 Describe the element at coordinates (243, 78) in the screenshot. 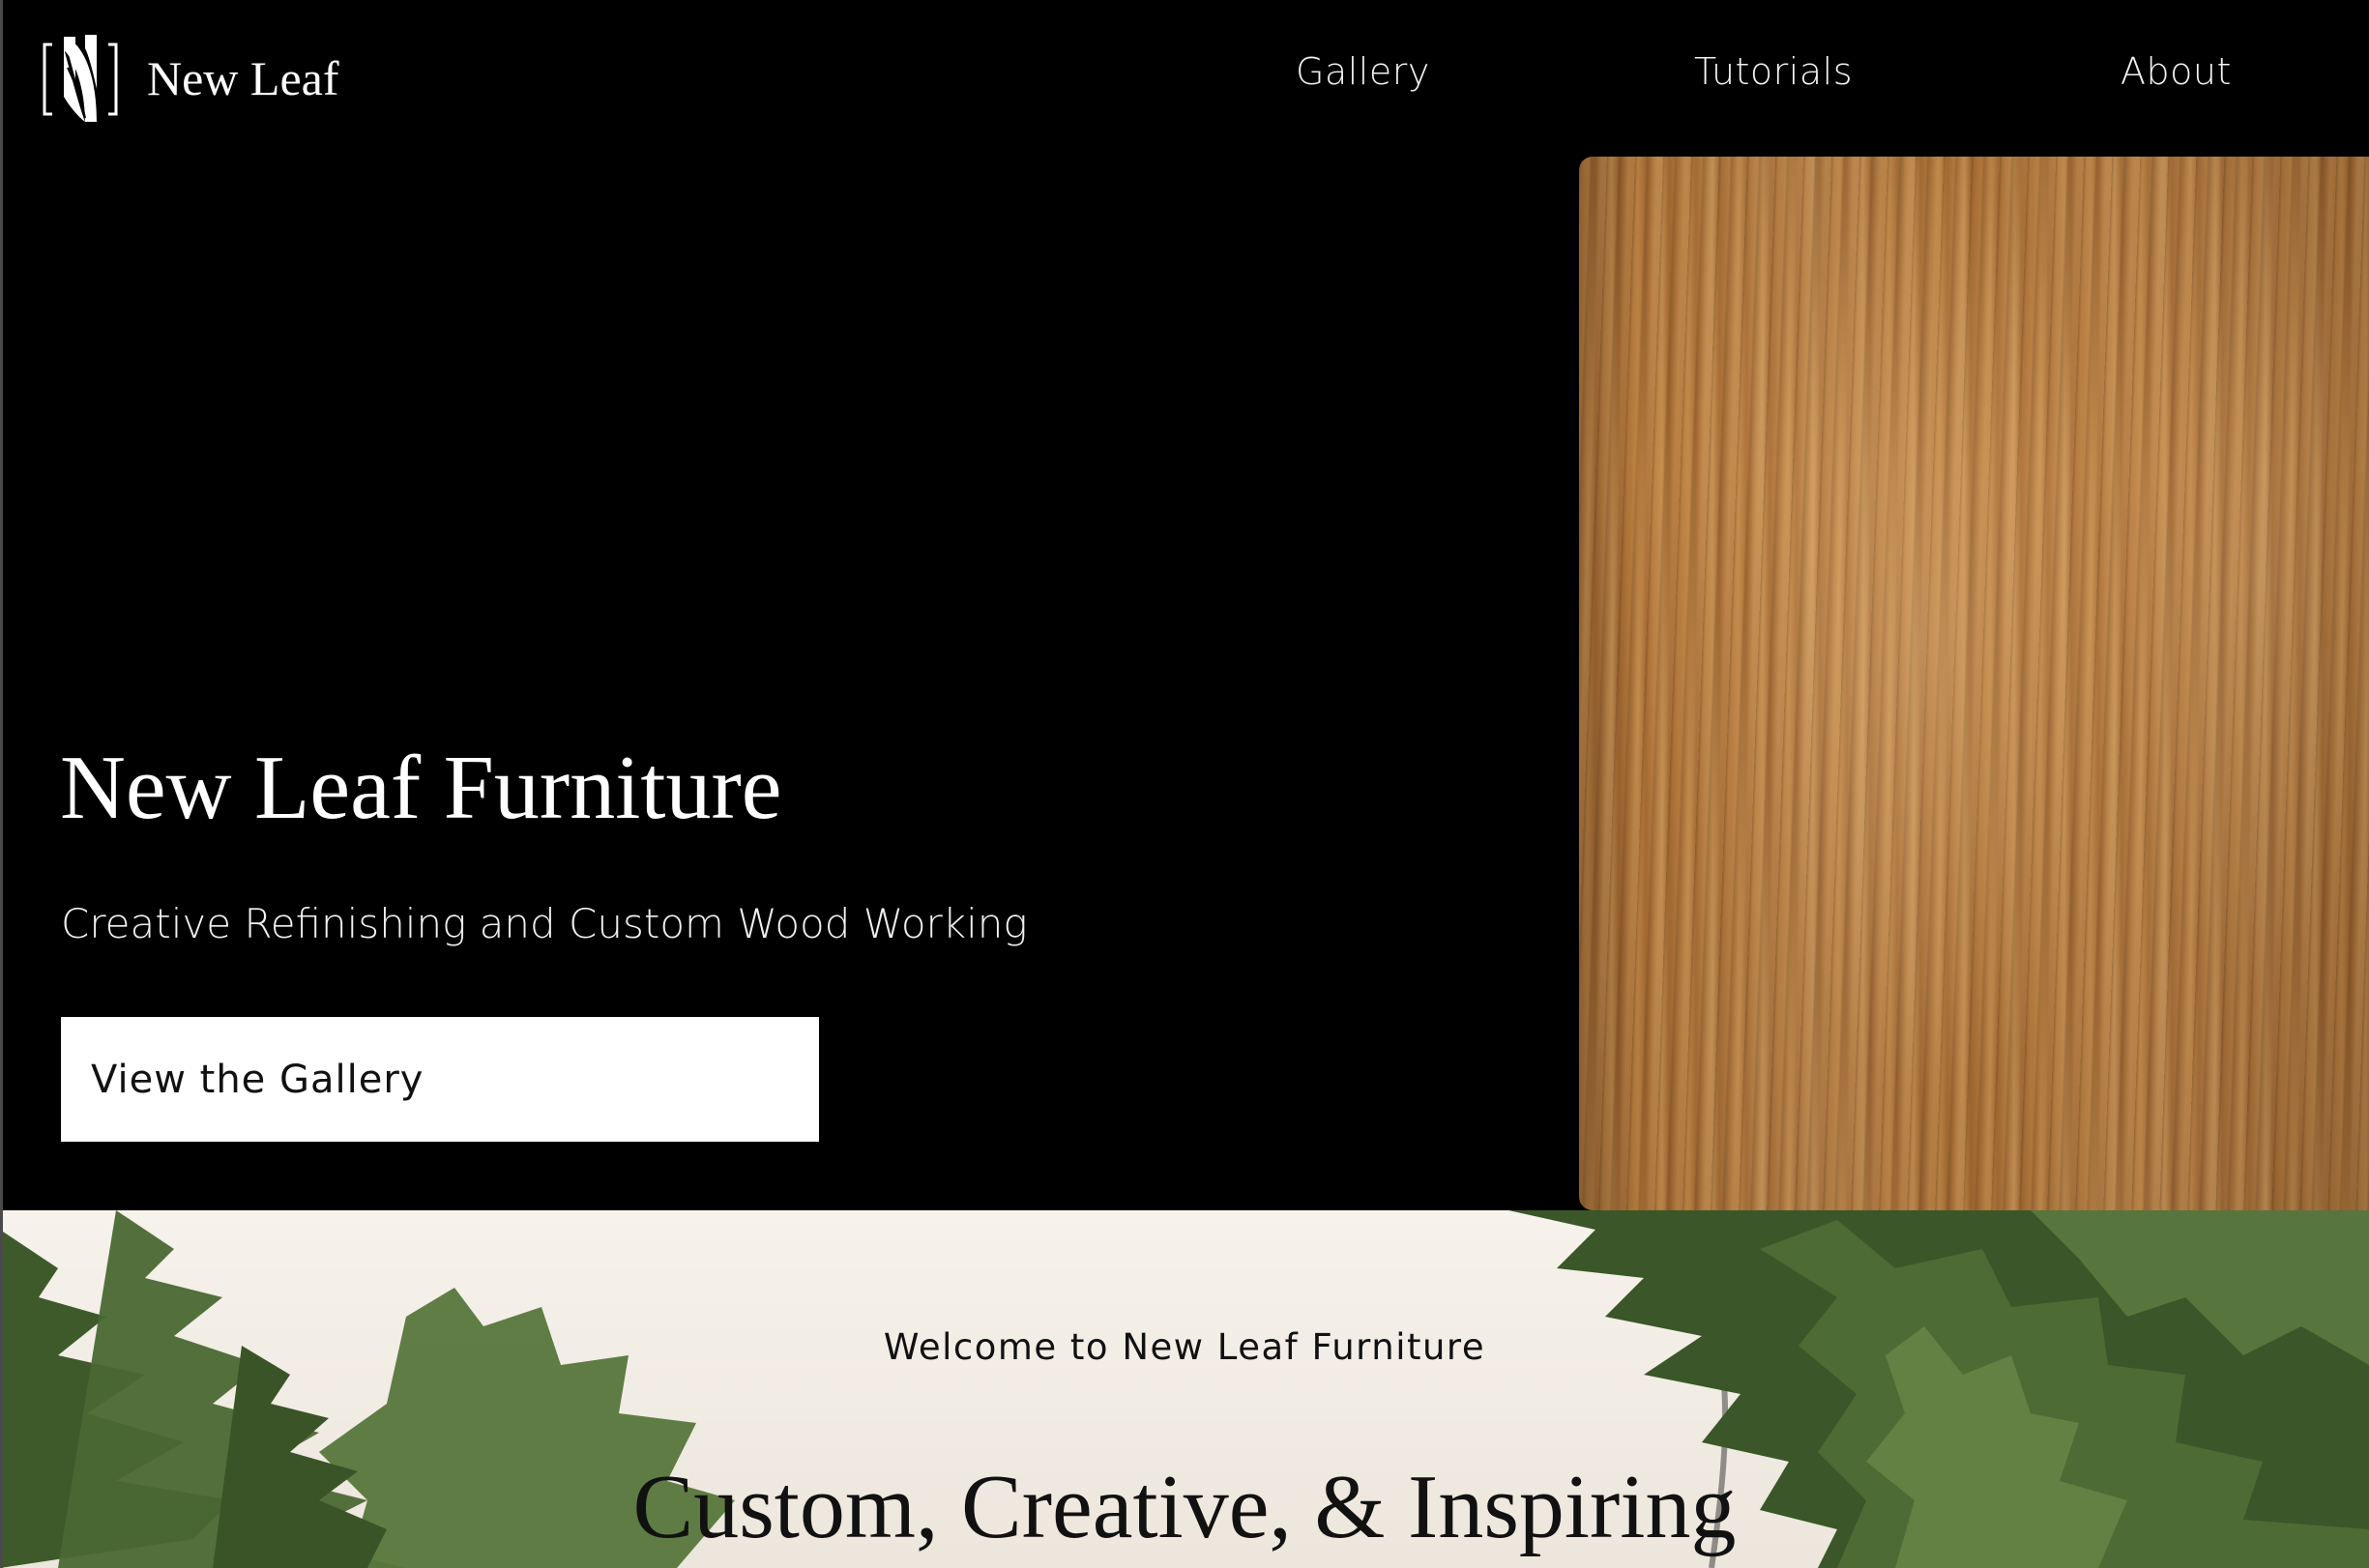

I see `logo-text: New Leaf` at that location.